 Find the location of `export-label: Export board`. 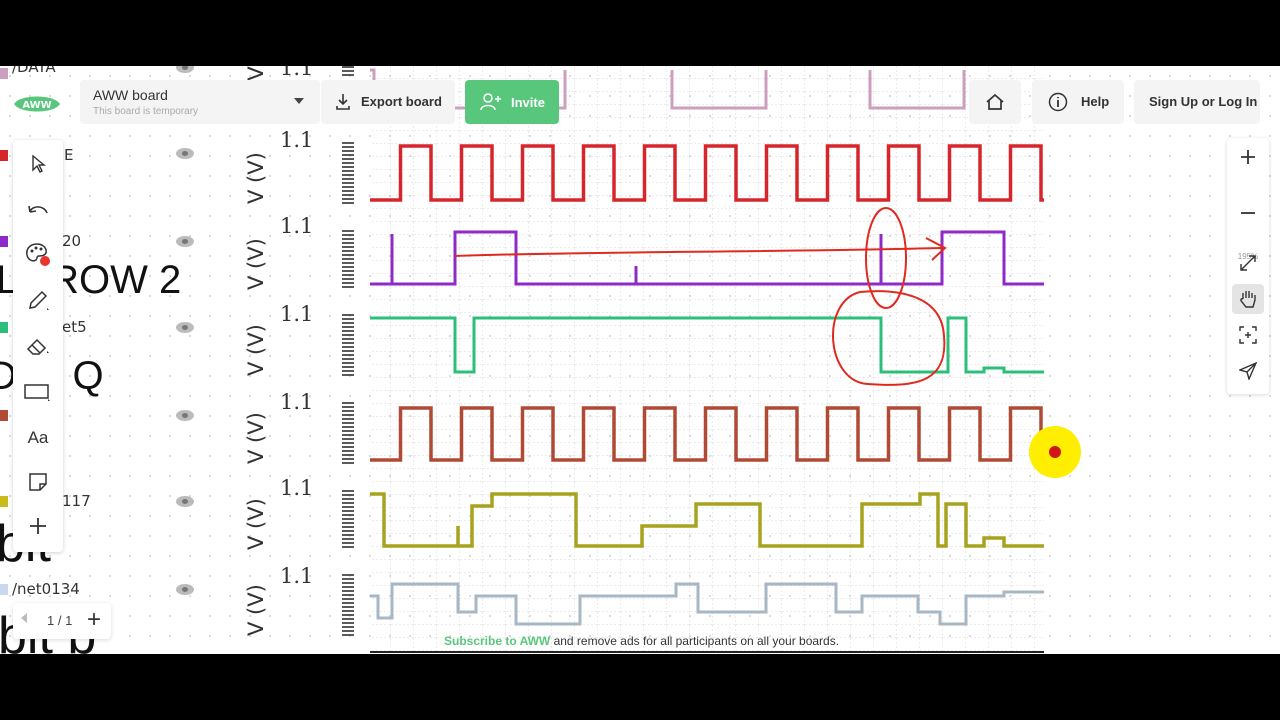

export-label: Export board is located at coordinates (401, 101).